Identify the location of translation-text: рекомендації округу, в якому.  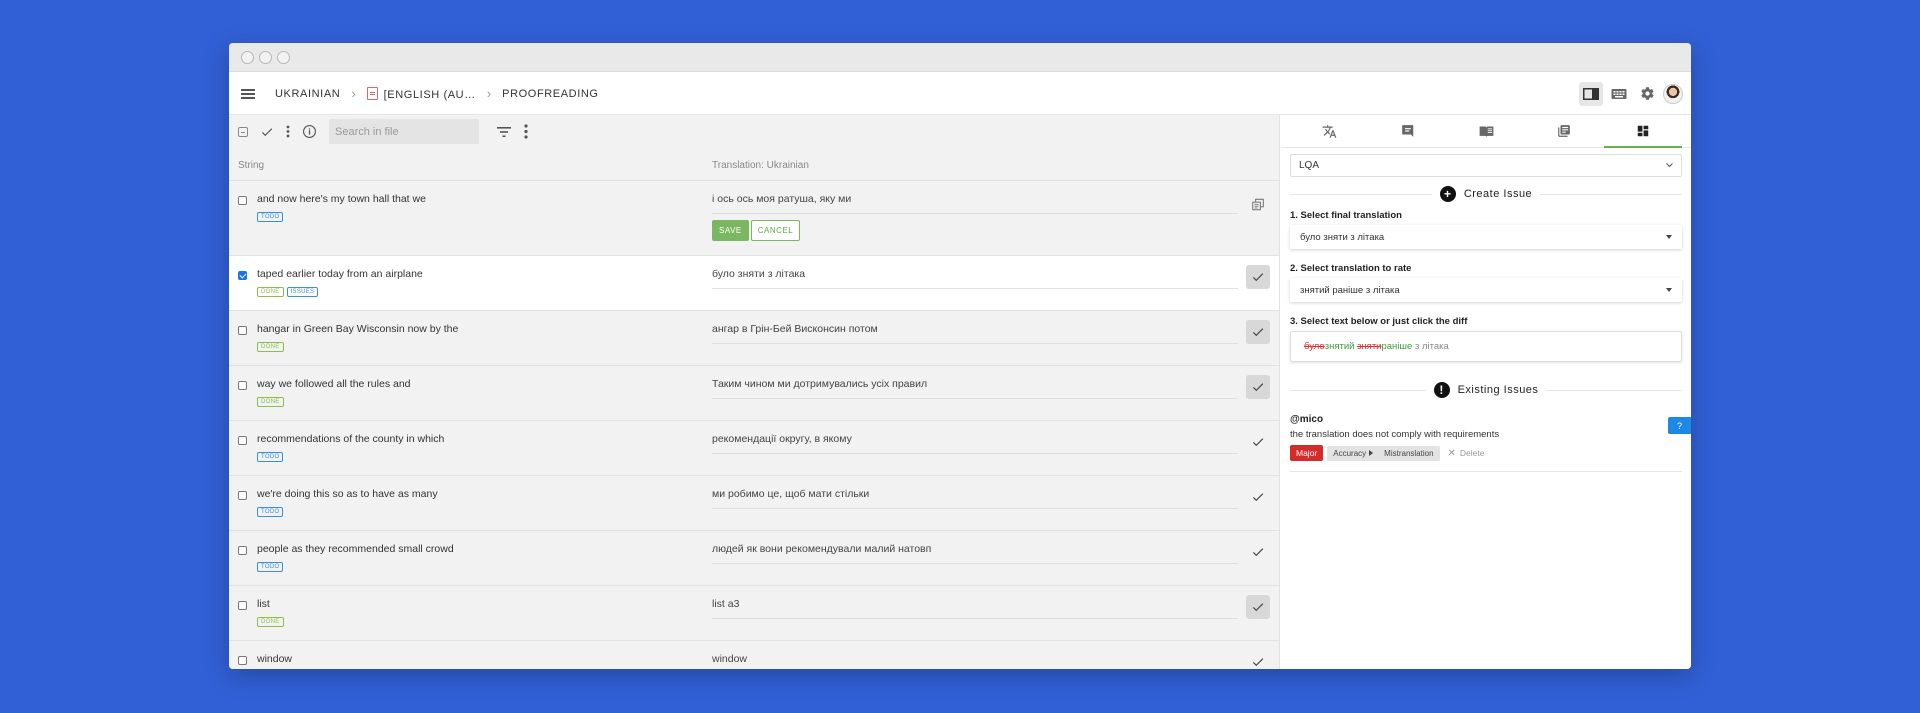
(975, 443).